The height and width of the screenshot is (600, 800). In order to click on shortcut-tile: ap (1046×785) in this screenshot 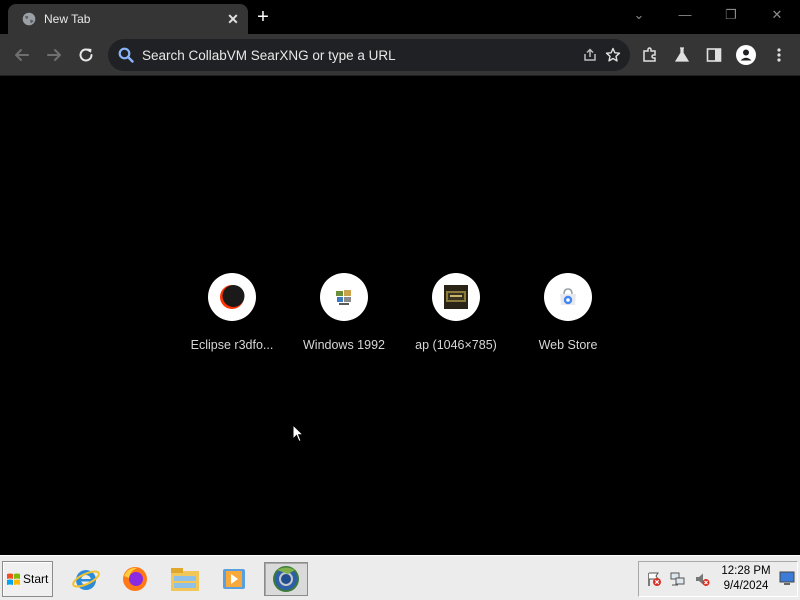, I will do `click(456, 315)`.